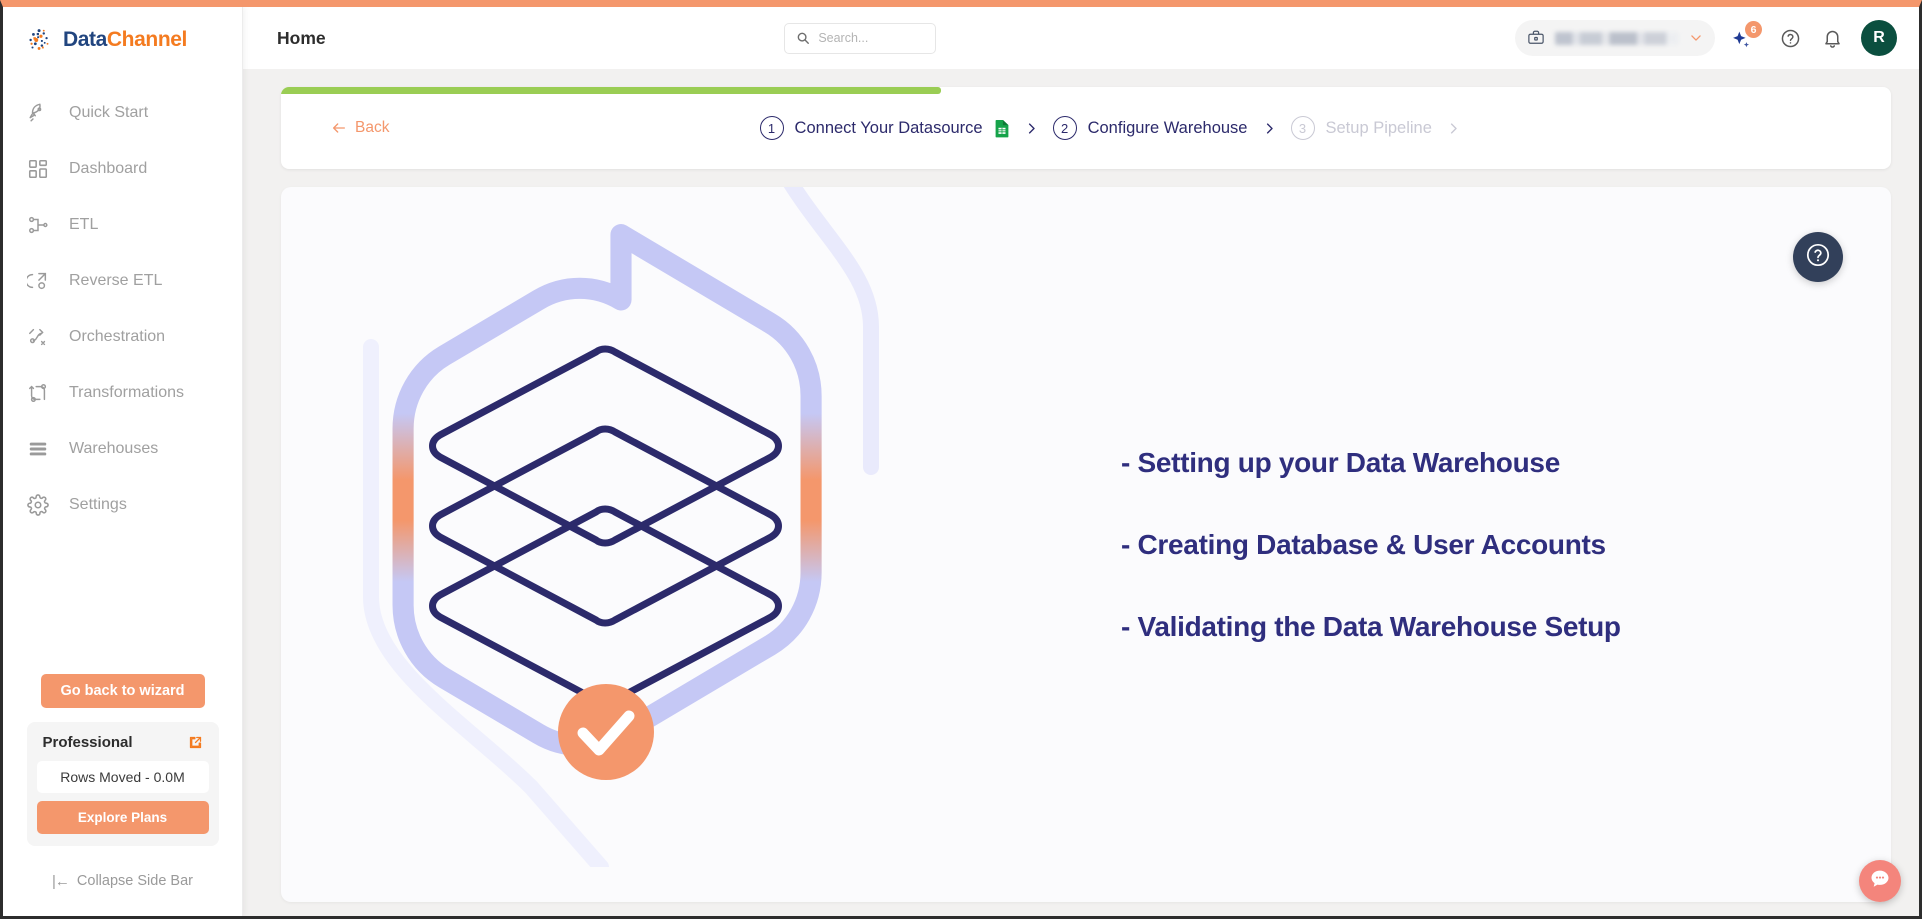 This screenshot has height=919, width=1922. Describe the element at coordinates (122, 225) in the screenshot. I see `sidebar-item-etl: ETL` at that location.